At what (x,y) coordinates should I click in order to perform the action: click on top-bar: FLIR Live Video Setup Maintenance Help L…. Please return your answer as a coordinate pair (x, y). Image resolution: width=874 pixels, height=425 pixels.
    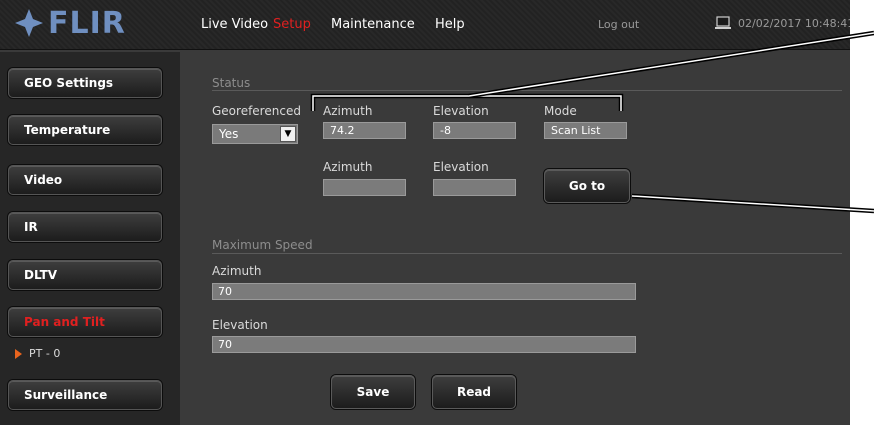
    Looking at the image, I should click on (425, 25).